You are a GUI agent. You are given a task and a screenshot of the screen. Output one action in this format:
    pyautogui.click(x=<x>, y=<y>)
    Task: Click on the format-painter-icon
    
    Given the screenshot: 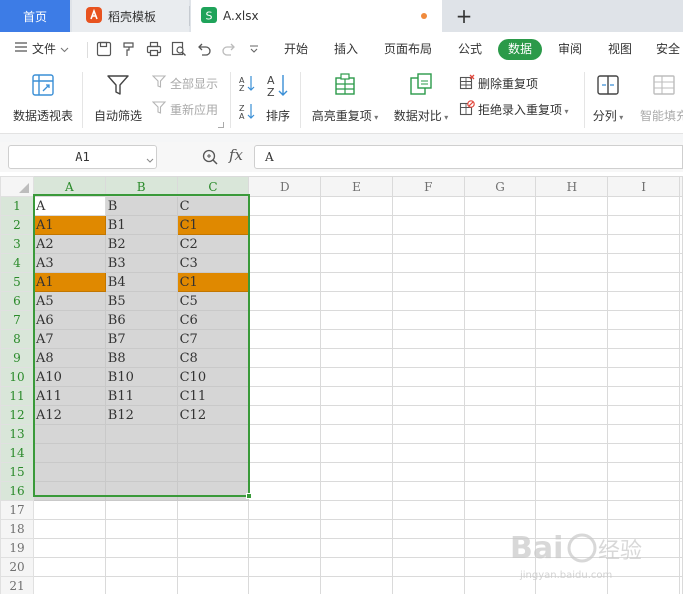 What is the action you would take?
    pyautogui.click(x=129, y=50)
    